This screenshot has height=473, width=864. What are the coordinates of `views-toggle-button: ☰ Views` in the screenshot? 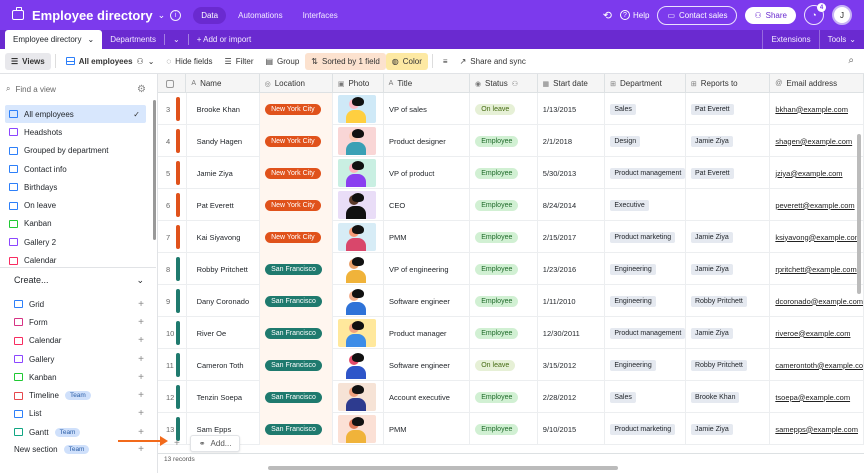 It's located at (28, 61).